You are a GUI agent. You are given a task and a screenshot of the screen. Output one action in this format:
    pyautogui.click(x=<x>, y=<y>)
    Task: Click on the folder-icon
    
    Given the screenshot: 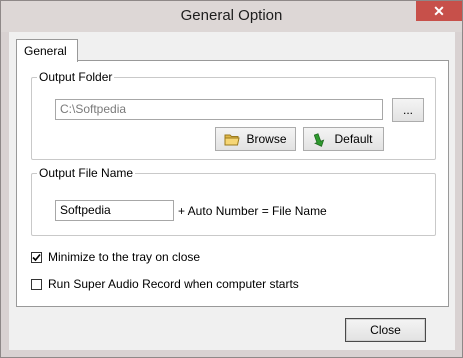 What is the action you would take?
    pyautogui.click(x=232, y=139)
    